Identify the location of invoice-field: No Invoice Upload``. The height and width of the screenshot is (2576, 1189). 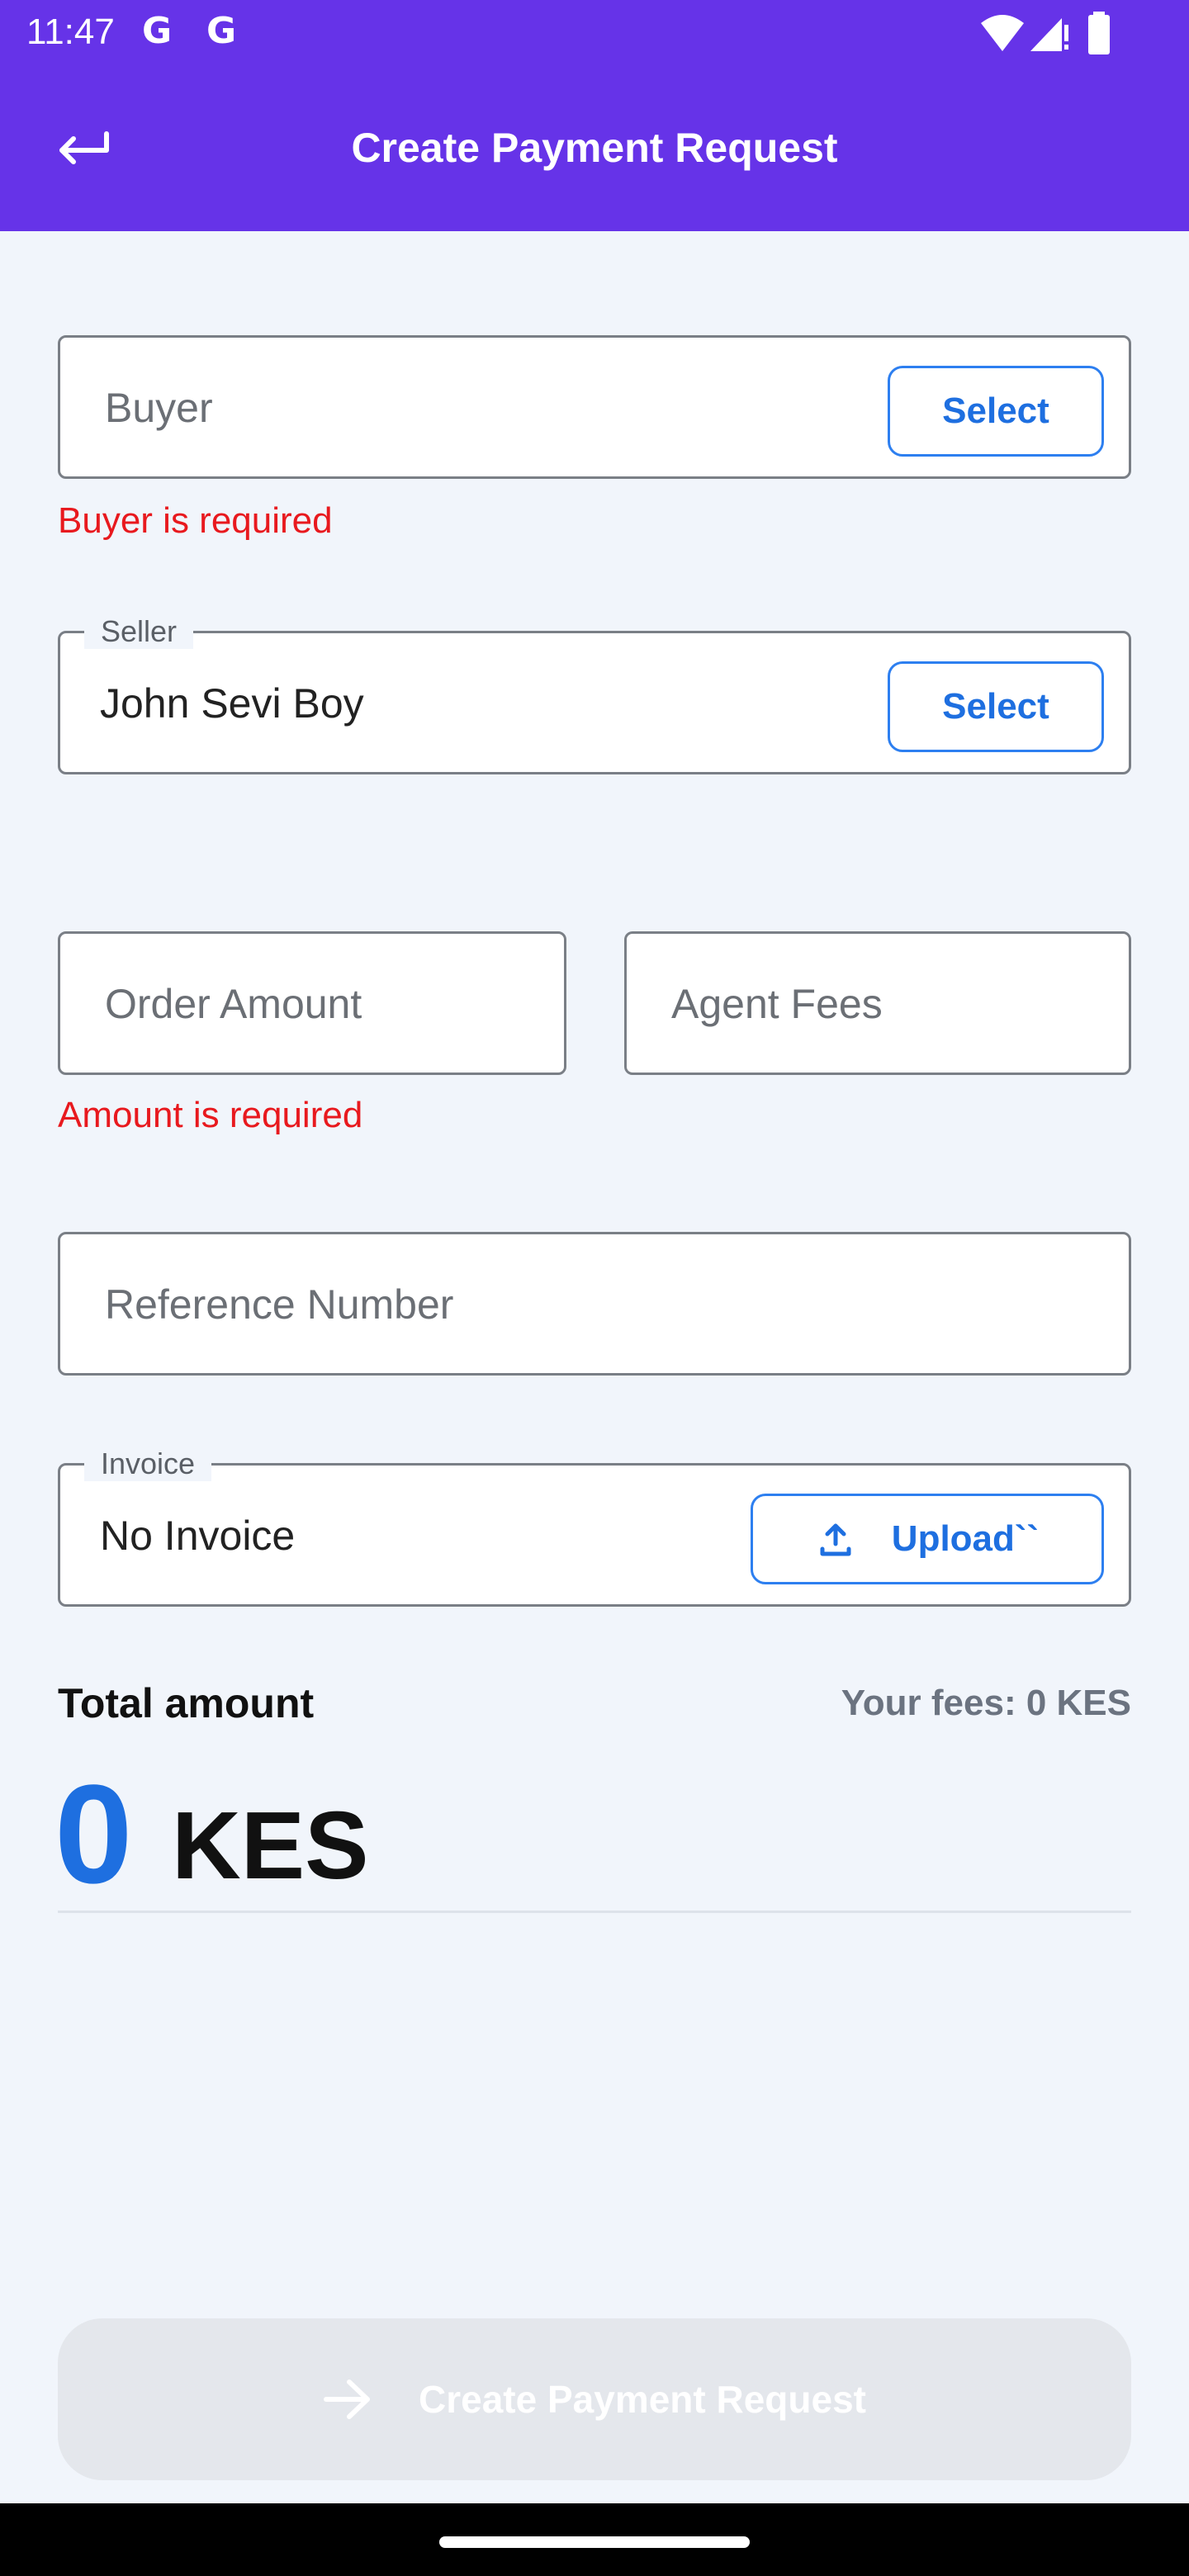
(594, 1535).